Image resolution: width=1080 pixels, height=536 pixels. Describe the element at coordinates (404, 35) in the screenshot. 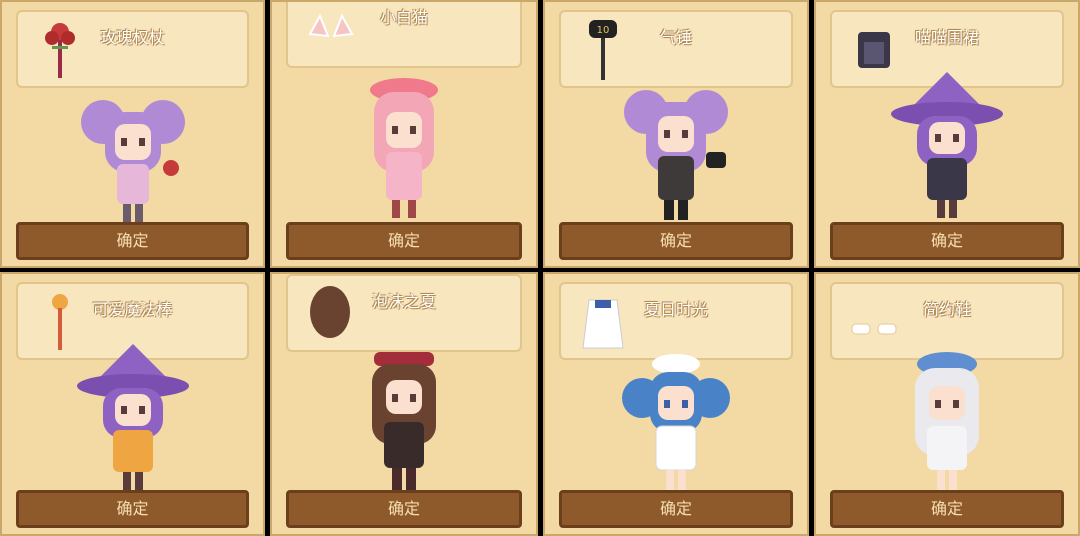

I see `item-label-box: 小白猫` at that location.